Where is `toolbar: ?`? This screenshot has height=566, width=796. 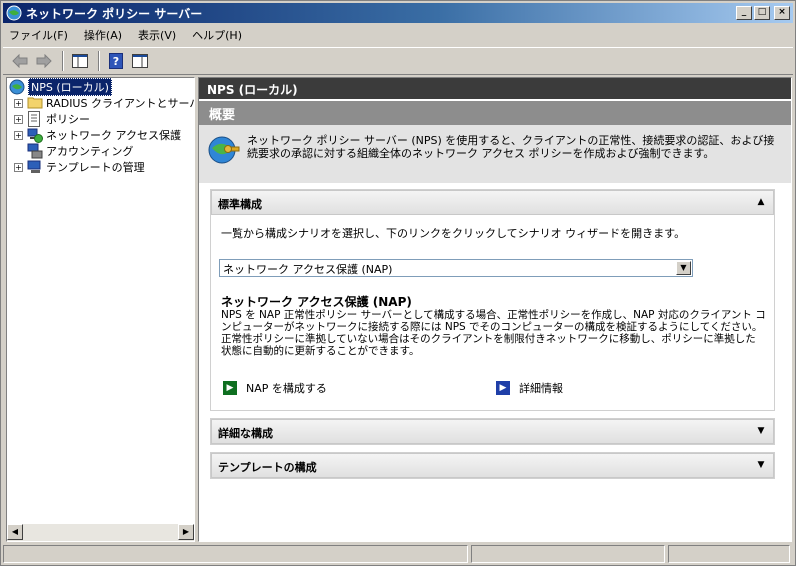
toolbar: ? is located at coordinates (398, 61).